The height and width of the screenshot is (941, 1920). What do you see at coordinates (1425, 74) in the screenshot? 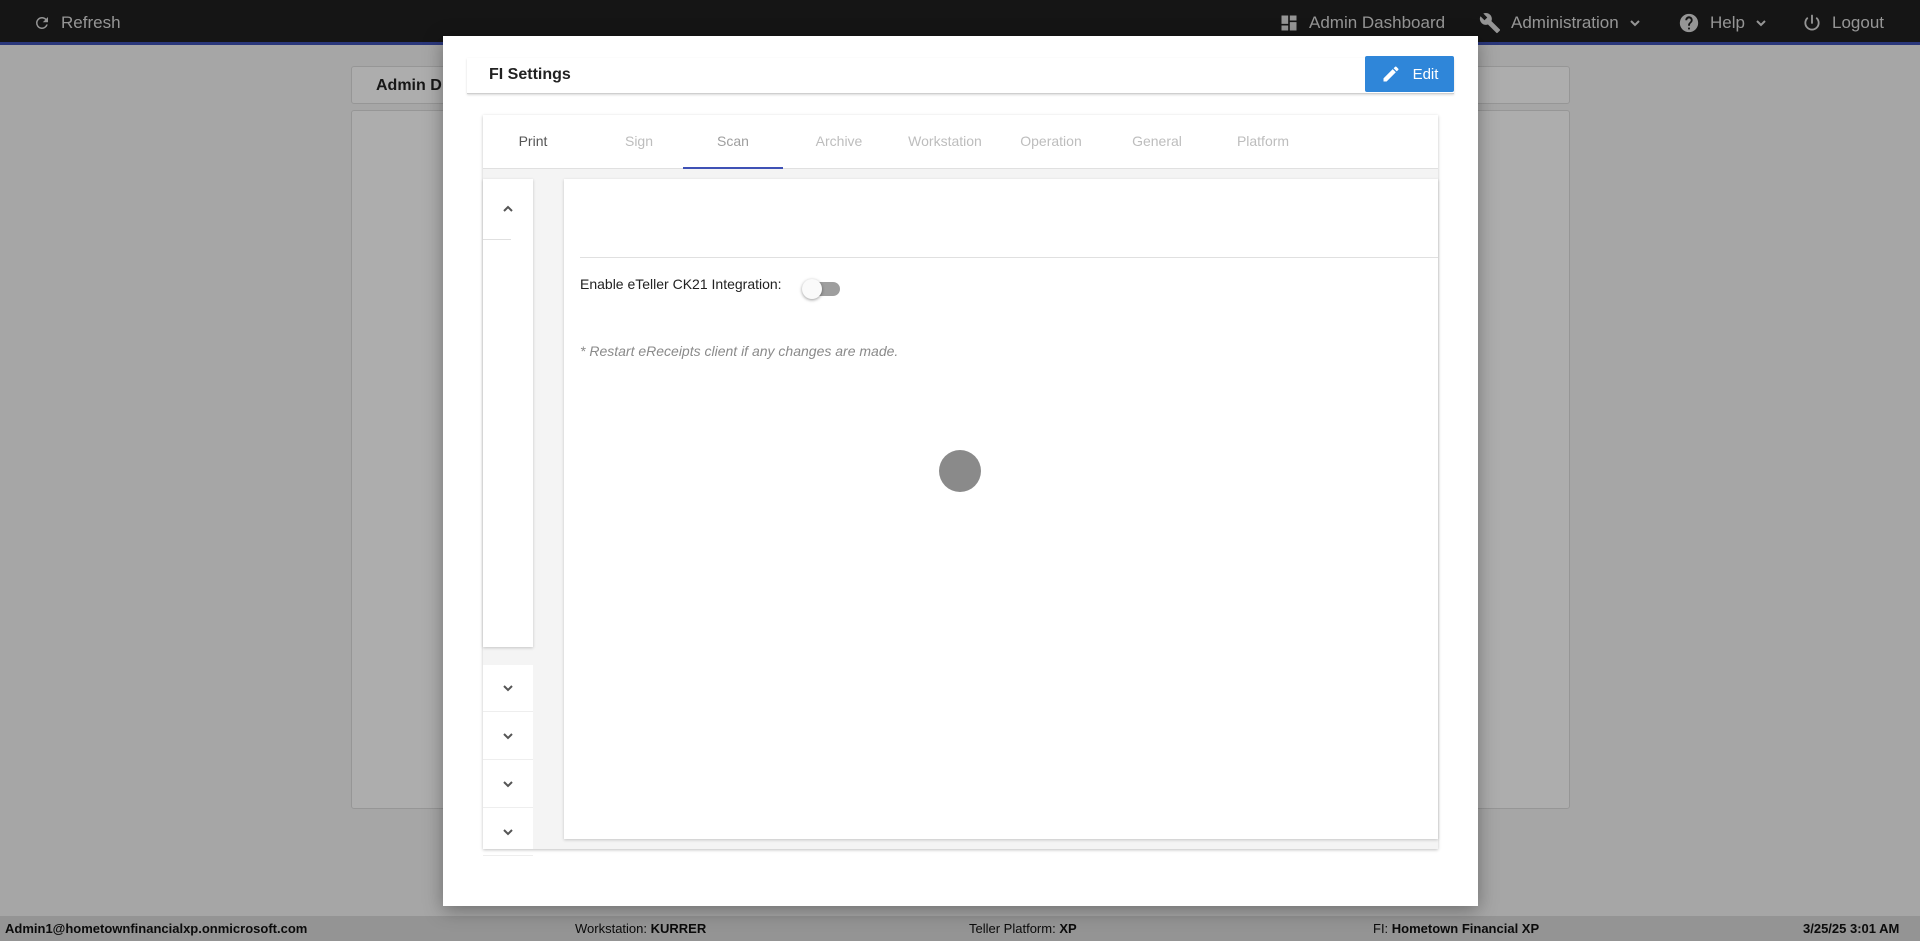
I see `edit-label: Edit` at bounding box center [1425, 74].